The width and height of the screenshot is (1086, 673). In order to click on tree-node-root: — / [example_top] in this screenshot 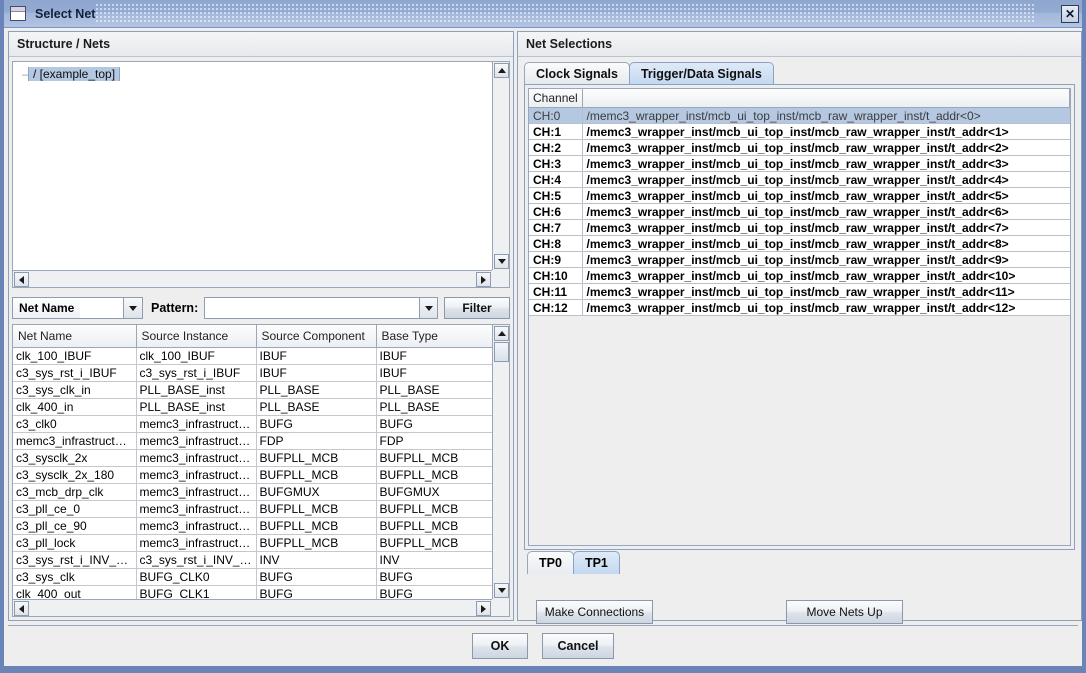, I will do `click(256, 73)`.